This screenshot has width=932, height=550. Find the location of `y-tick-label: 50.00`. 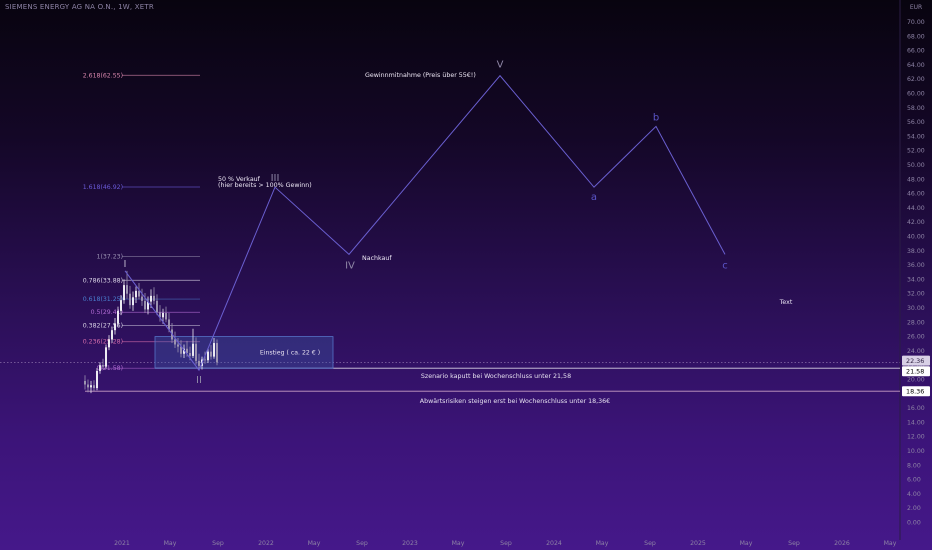

y-tick-label: 50.00 is located at coordinates (916, 165).